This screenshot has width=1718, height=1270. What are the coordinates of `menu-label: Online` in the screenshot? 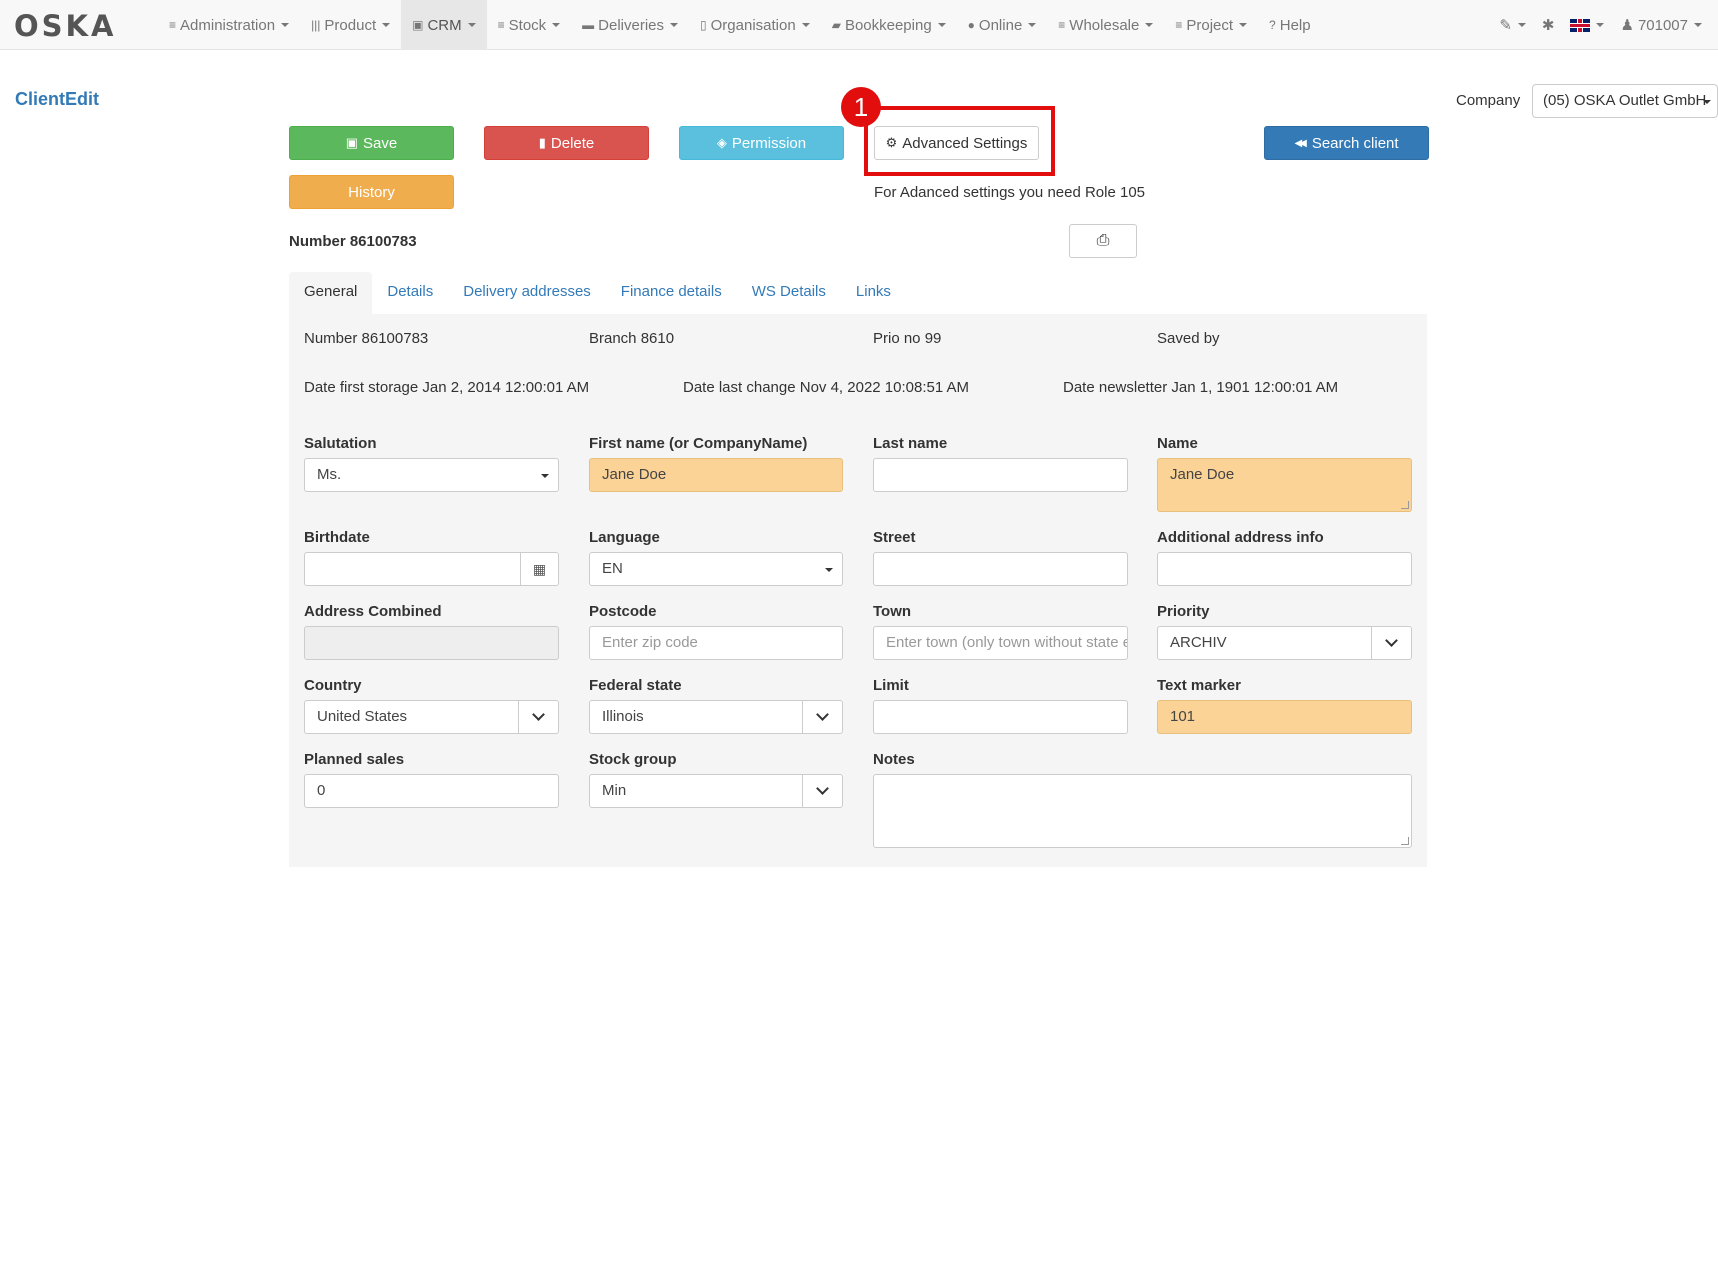 It's located at (1000, 25).